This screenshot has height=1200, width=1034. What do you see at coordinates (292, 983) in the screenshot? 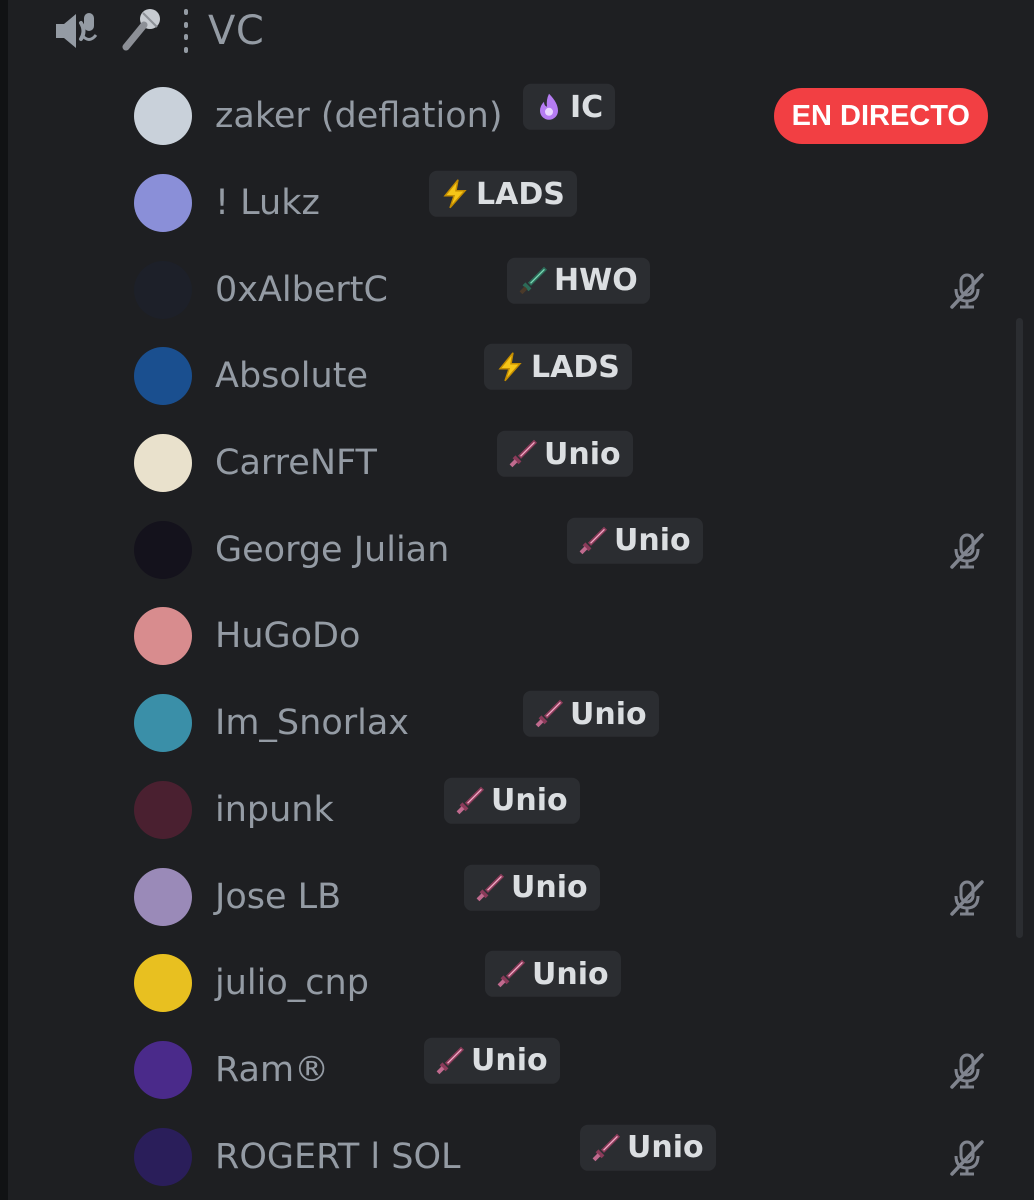
I see `username: julio_cnp` at bounding box center [292, 983].